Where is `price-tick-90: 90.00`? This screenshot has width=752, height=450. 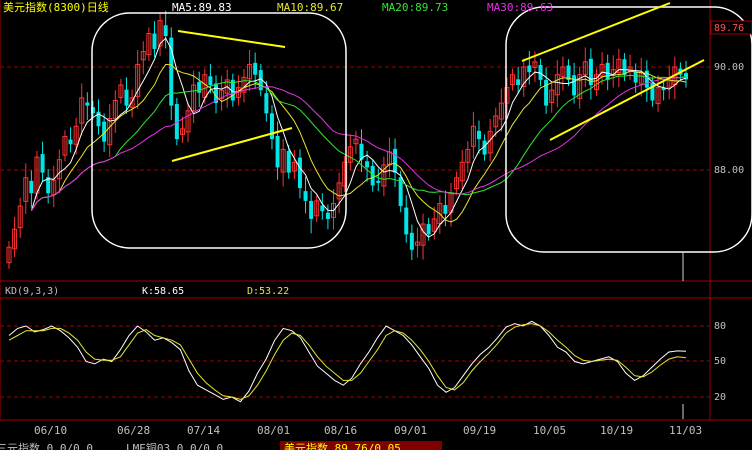 price-tick-90: 90.00 is located at coordinates (729, 67).